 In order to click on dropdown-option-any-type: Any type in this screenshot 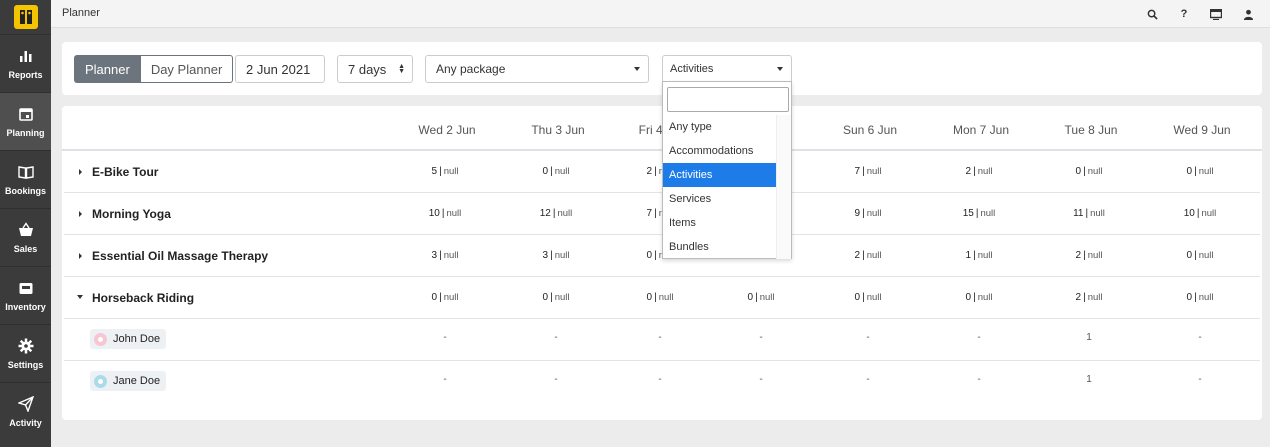, I will do `click(720, 127)`.